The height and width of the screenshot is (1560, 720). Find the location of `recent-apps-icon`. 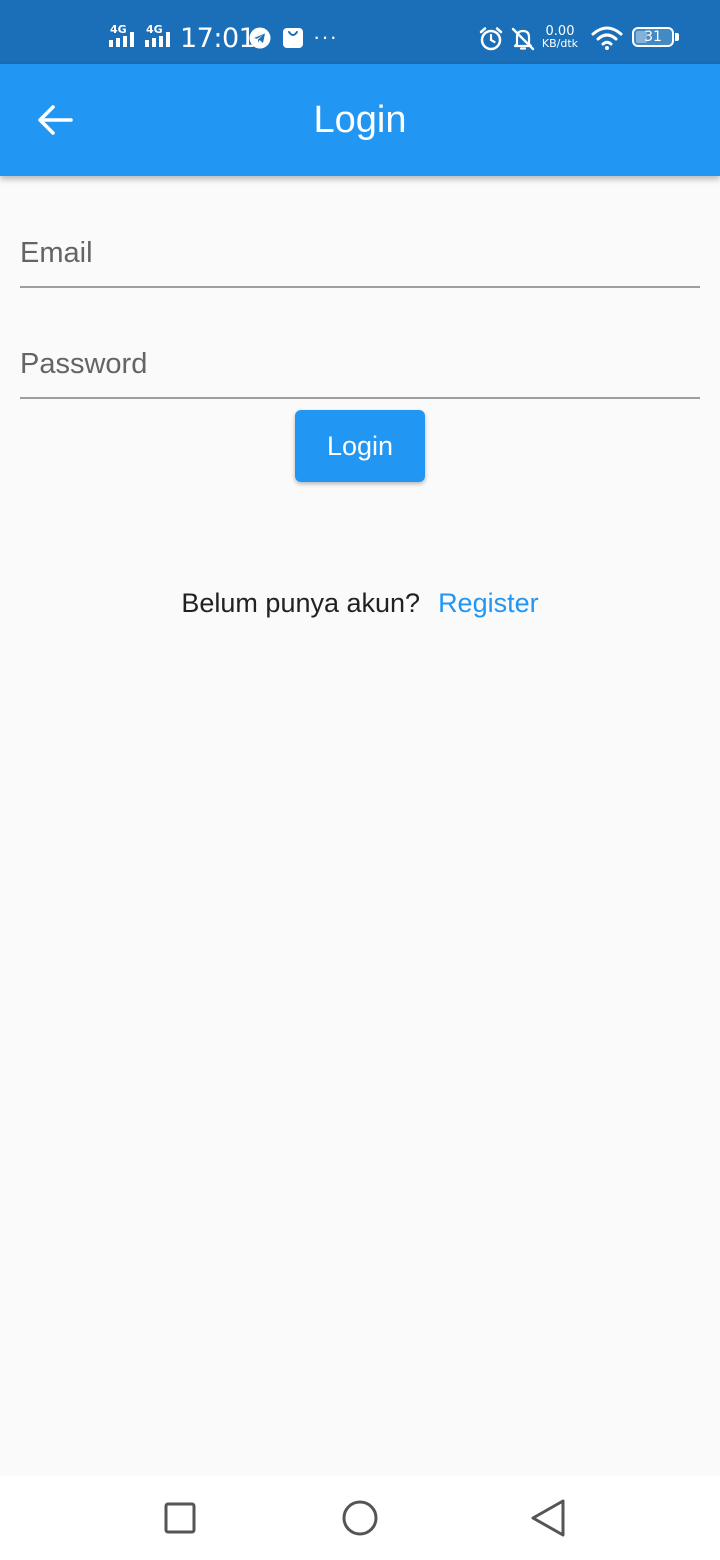

recent-apps-icon is located at coordinates (180, 1518).